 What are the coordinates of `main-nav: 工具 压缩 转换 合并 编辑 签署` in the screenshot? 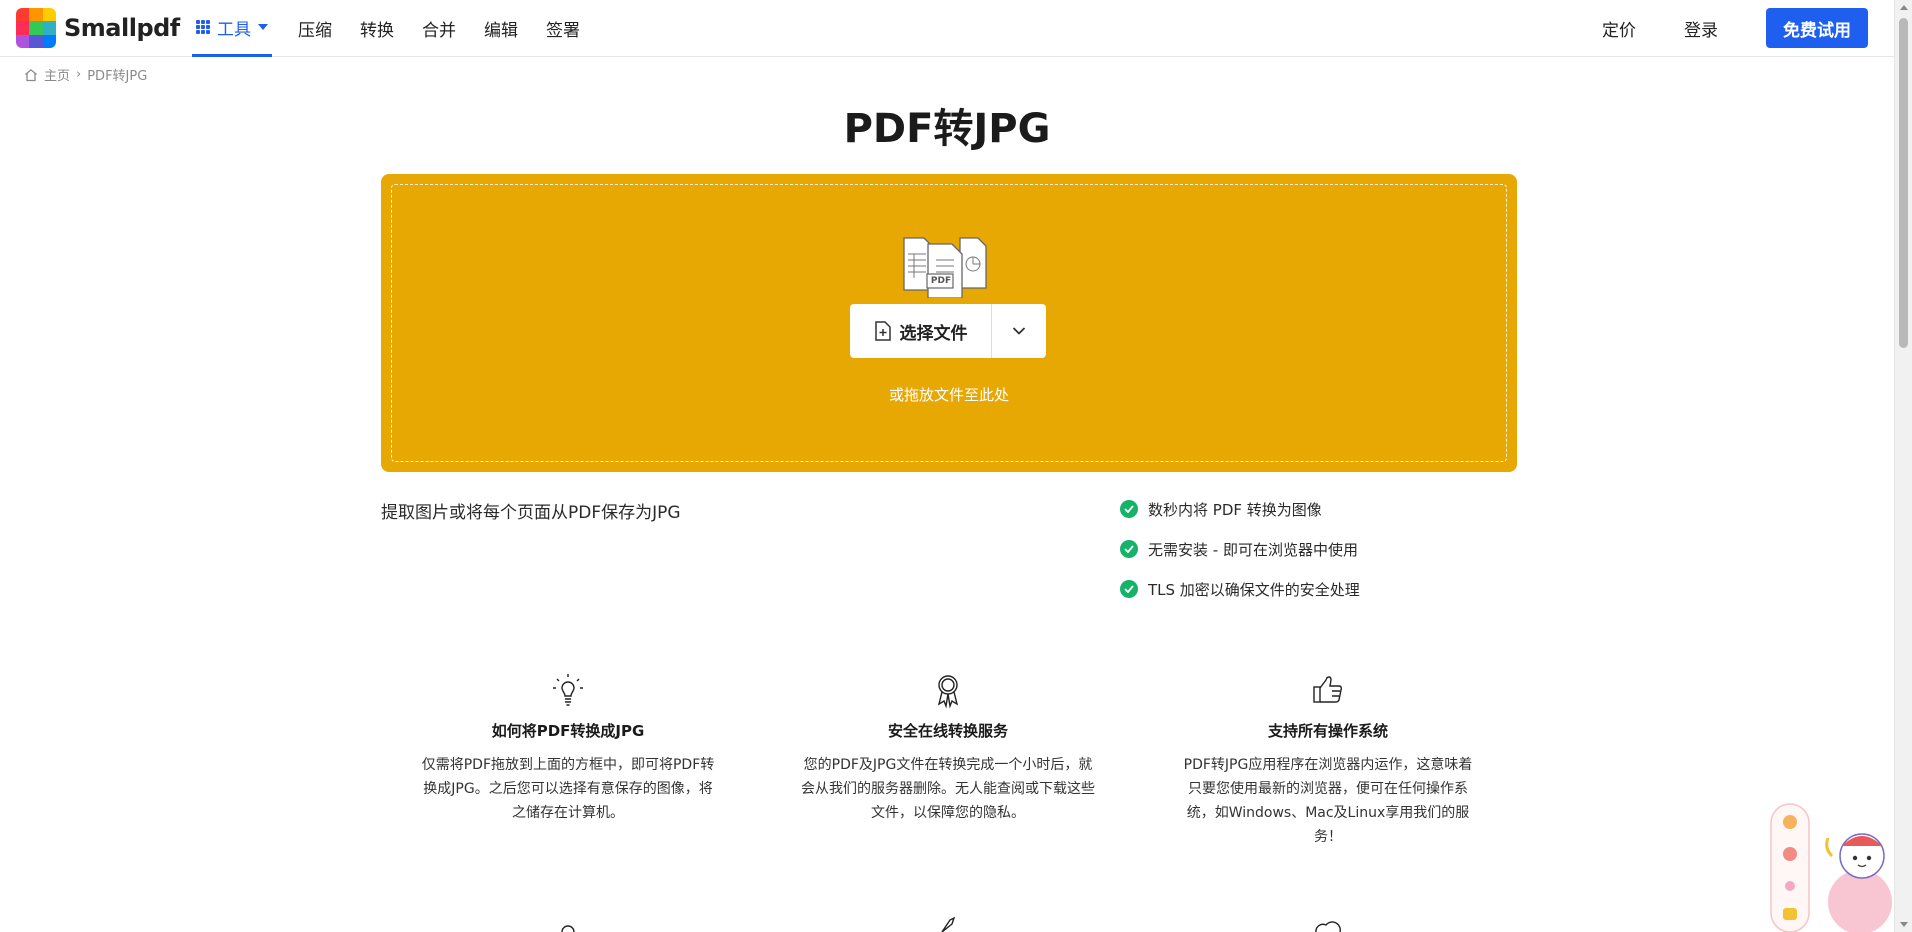 It's located at (400, 28).